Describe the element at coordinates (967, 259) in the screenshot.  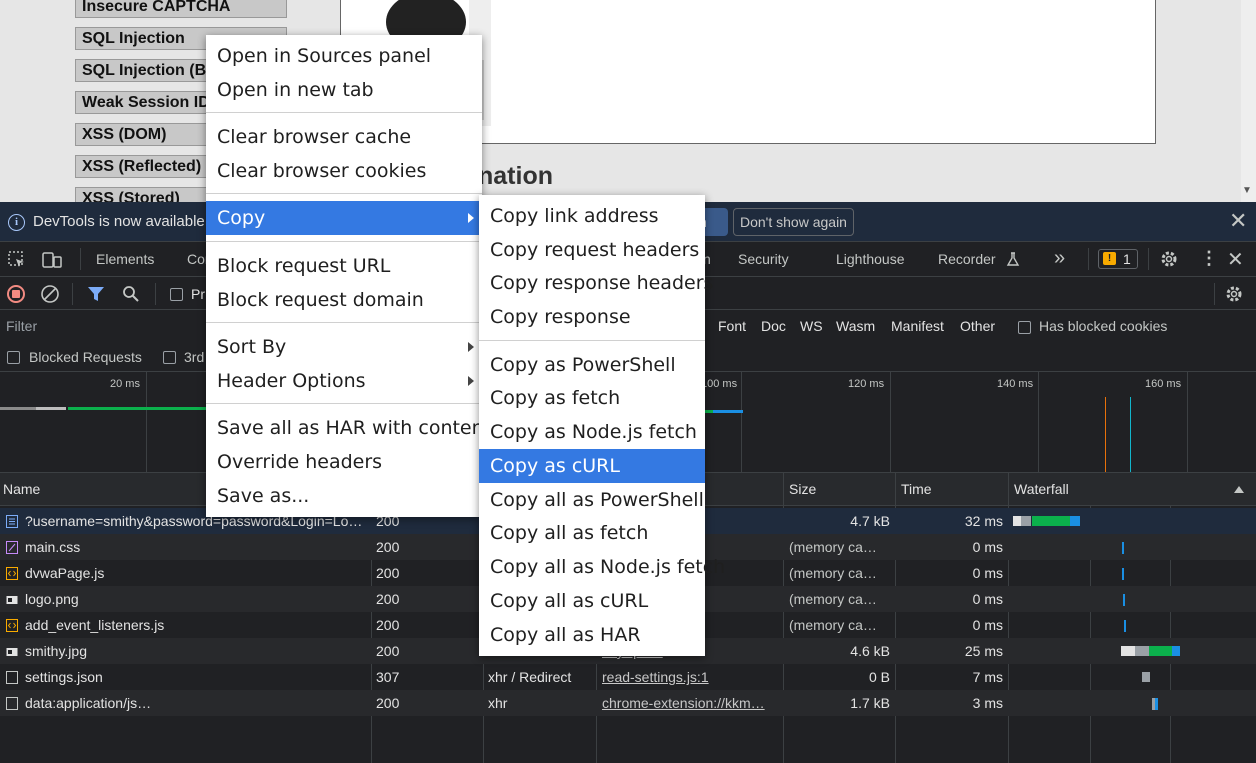
I see `tab-recorder: Recorder` at that location.